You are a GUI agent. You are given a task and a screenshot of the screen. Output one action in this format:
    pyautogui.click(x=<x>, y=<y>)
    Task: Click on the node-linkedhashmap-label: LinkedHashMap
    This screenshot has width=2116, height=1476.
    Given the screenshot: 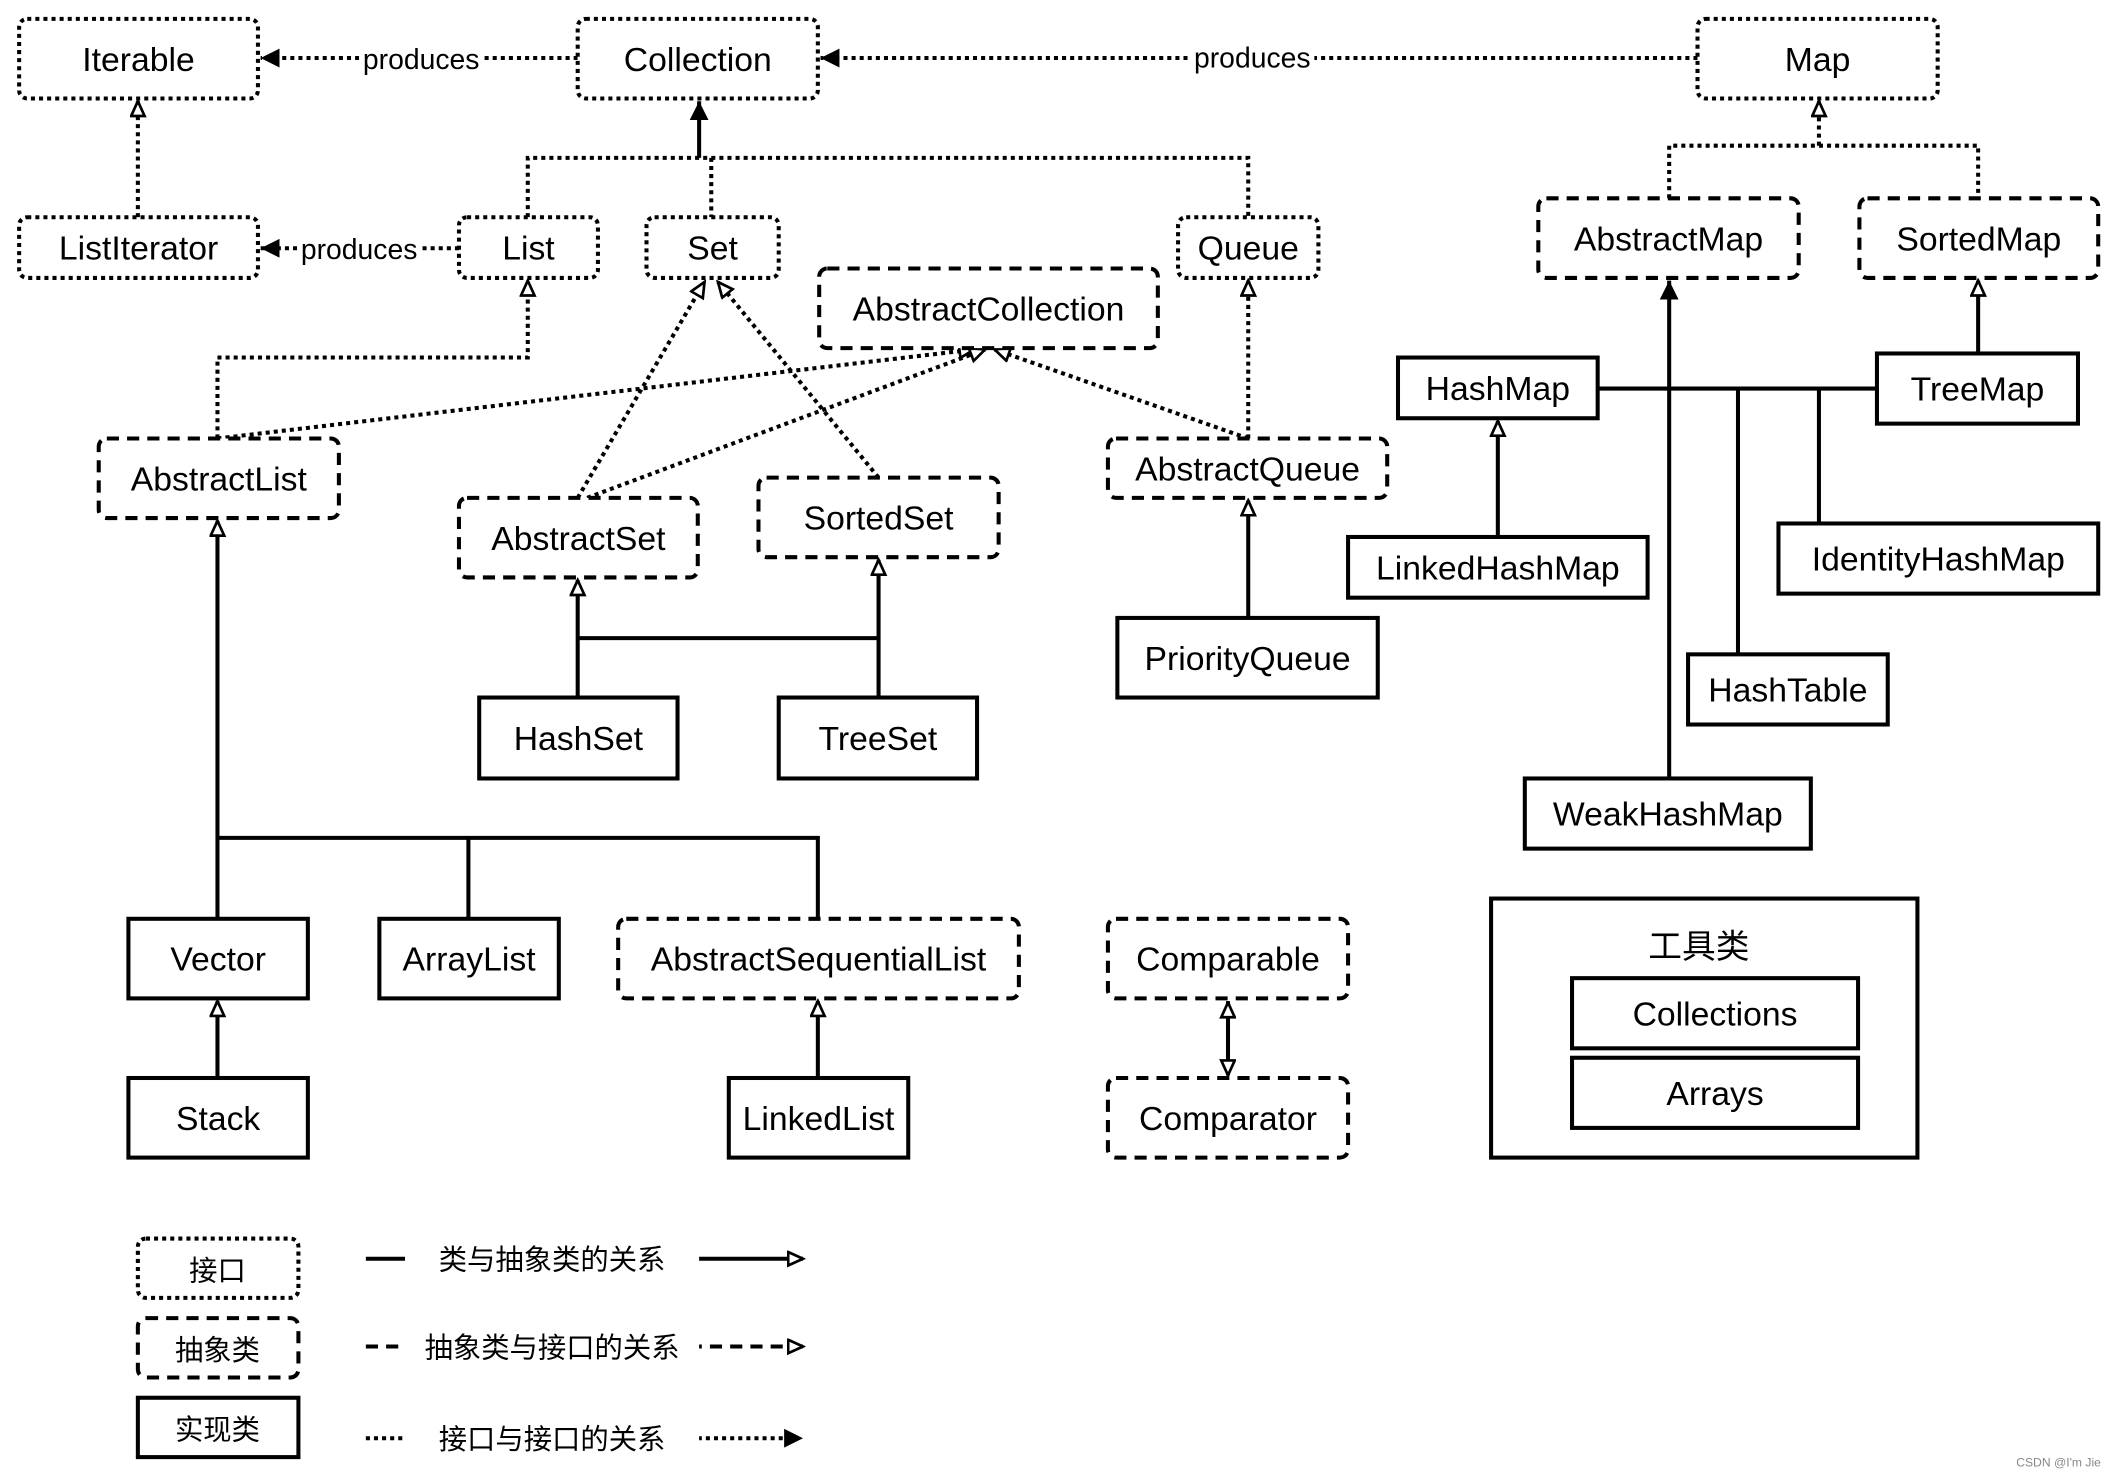 What is the action you would take?
    pyautogui.click(x=1498, y=568)
    